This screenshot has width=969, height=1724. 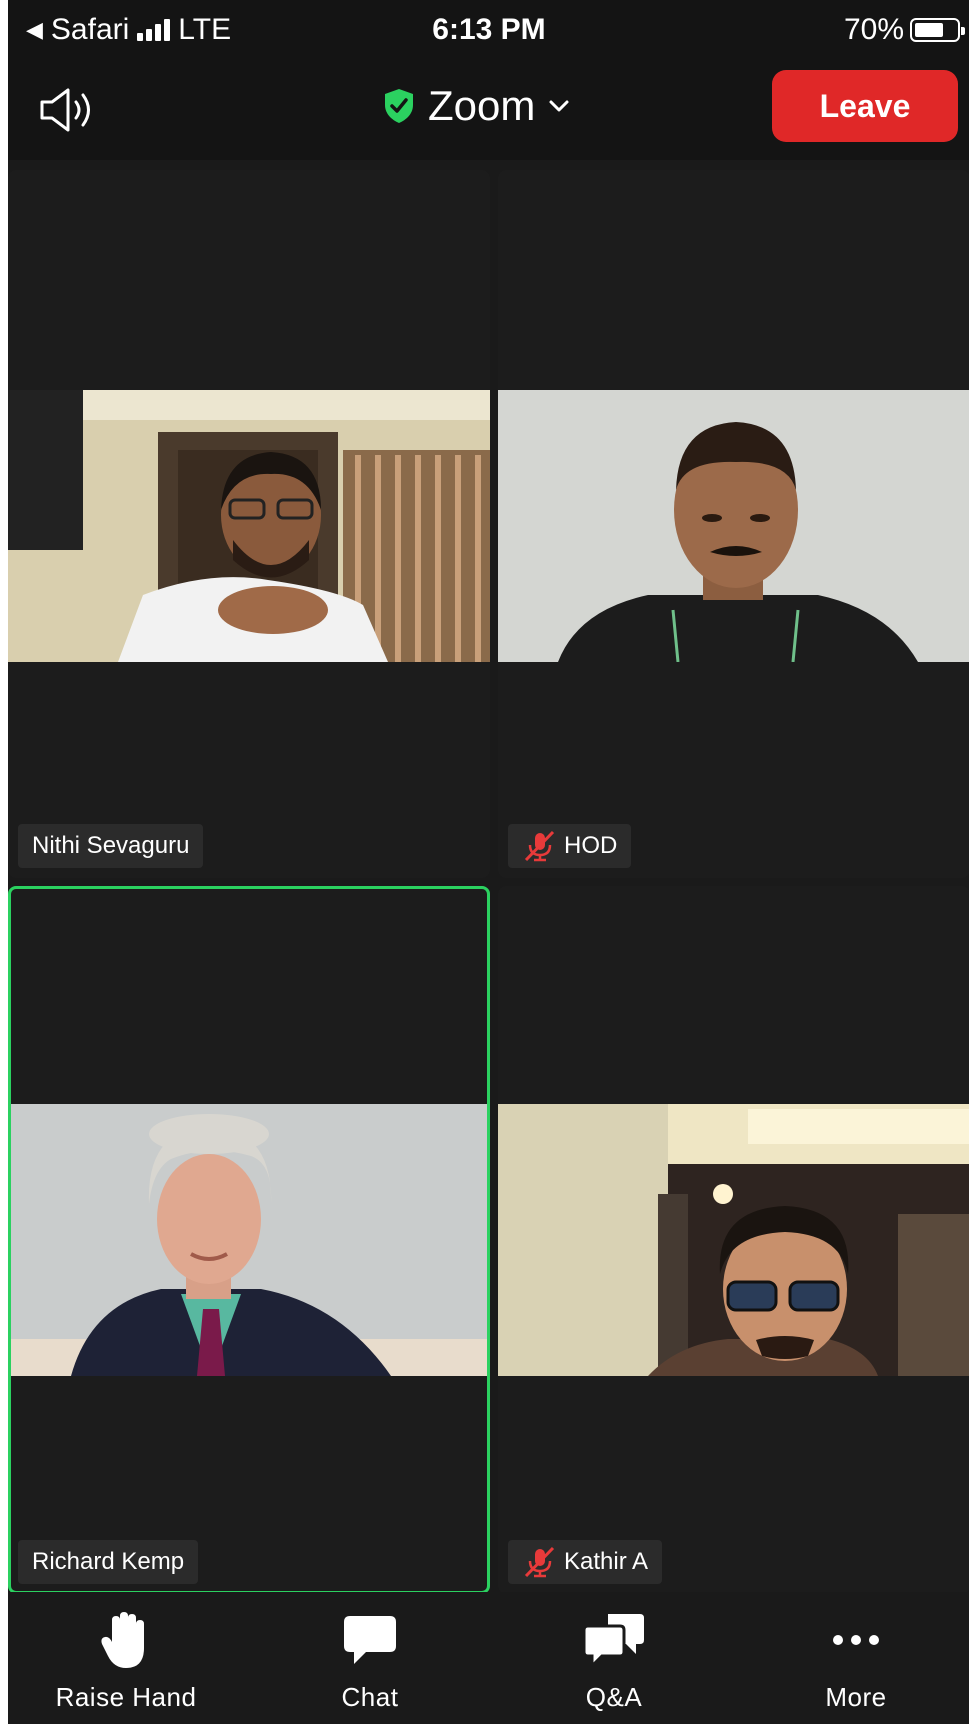 What do you see at coordinates (856, 1640) in the screenshot?
I see `more-icon` at bounding box center [856, 1640].